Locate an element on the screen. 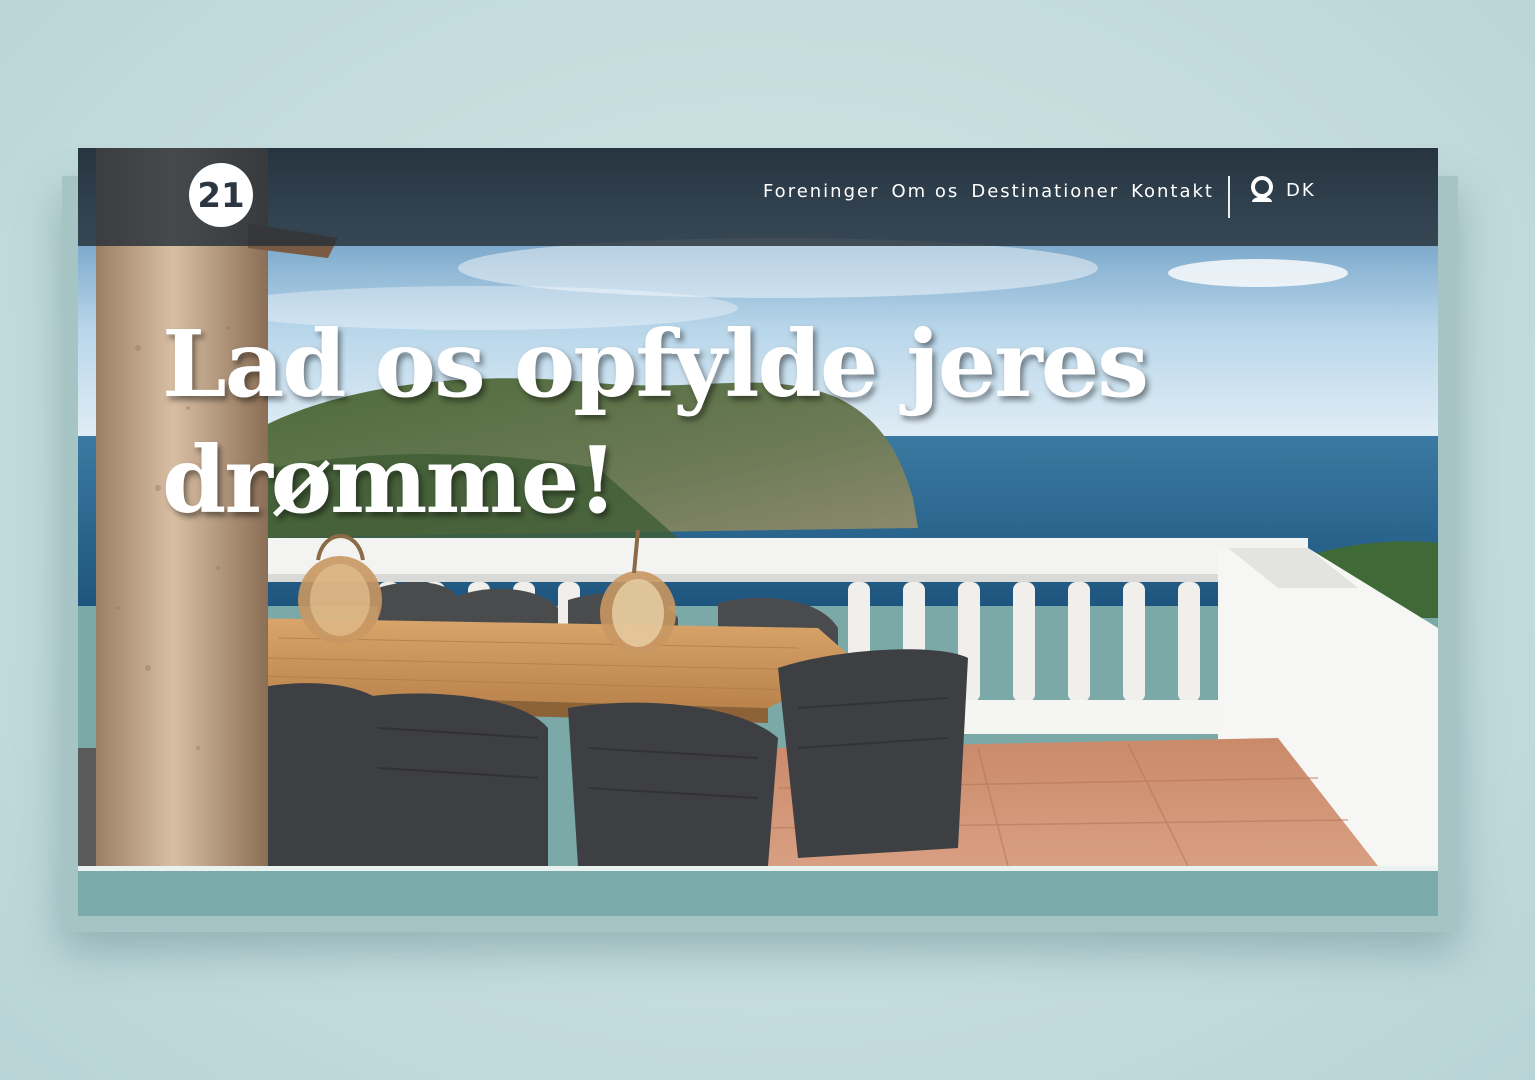 The height and width of the screenshot is (1080, 1535). main-nav: Foreninger Om os Destinationer Kontakt is located at coordinates (988, 191).